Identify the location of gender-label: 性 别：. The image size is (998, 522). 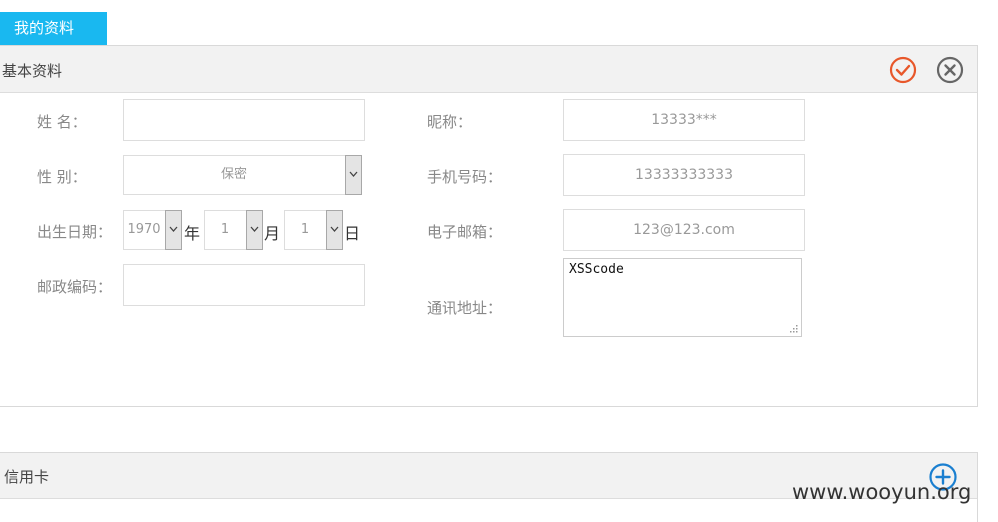
(62, 177).